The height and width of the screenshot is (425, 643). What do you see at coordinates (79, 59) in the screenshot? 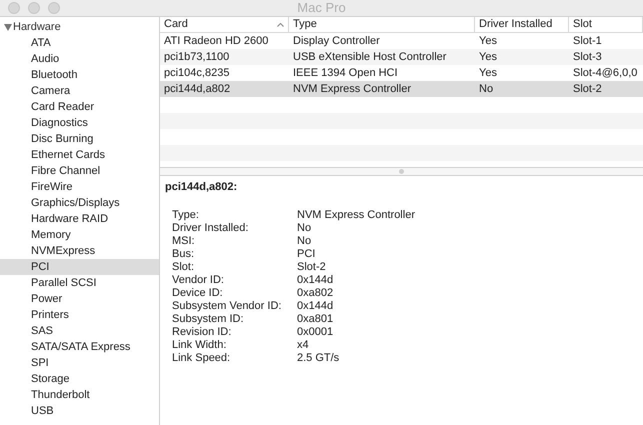
I see `sidebar-item: Audio` at bounding box center [79, 59].